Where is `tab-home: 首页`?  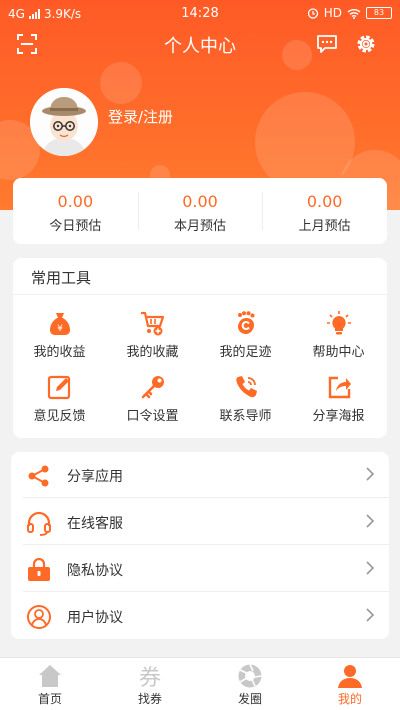 tab-home: 首页 is located at coordinates (50, 684).